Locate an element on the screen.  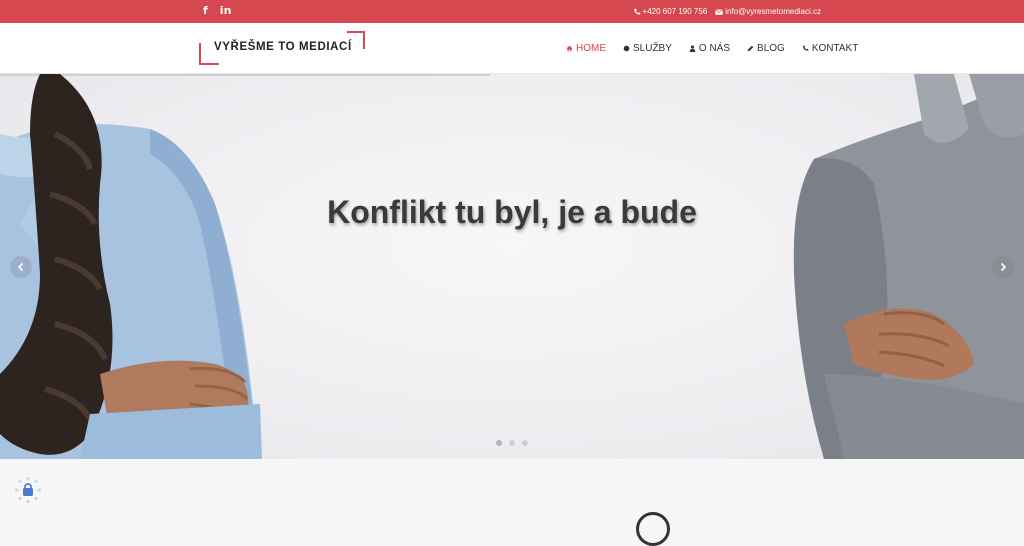
user-icon is located at coordinates (692, 48).